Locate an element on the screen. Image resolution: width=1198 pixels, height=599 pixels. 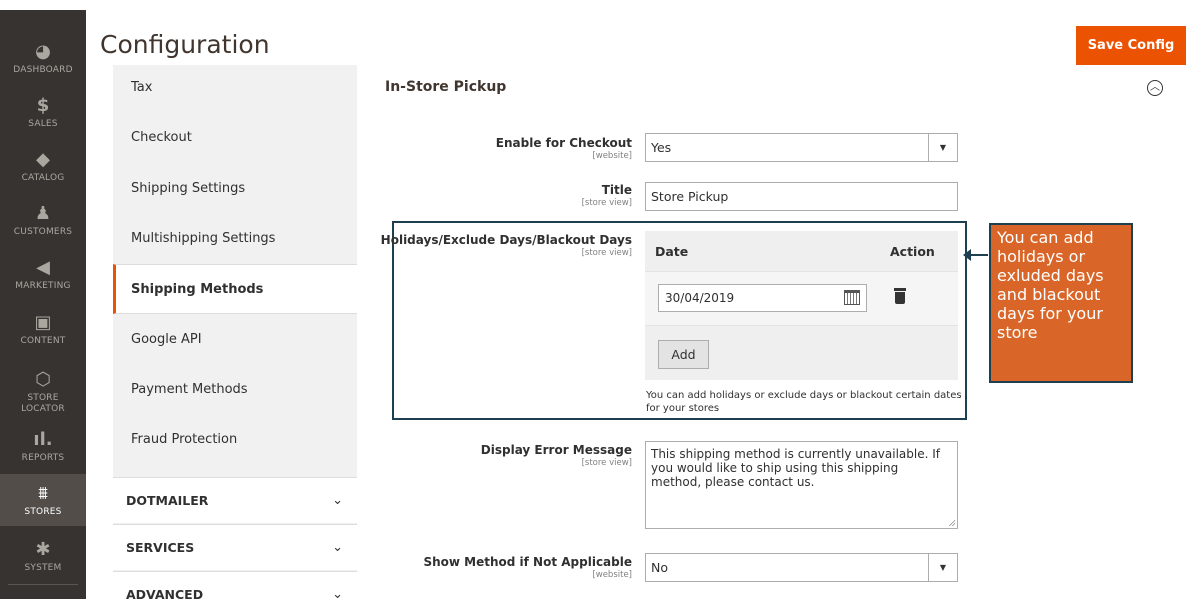
show-method-label: Show Method if Not Applicable is located at coordinates (527, 562).